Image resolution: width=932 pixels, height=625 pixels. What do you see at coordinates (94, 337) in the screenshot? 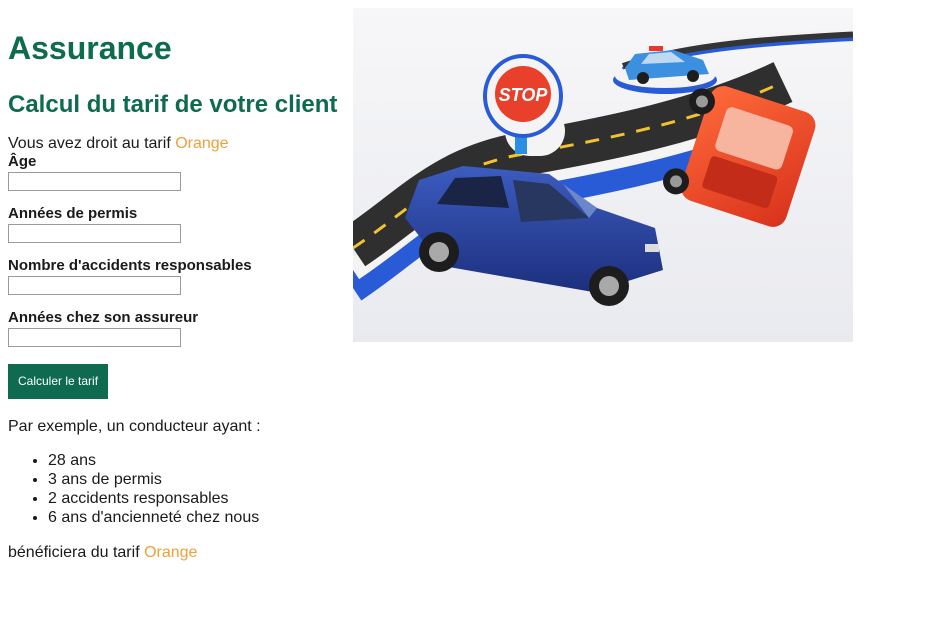
I see `anciennete-input` at bounding box center [94, 337].